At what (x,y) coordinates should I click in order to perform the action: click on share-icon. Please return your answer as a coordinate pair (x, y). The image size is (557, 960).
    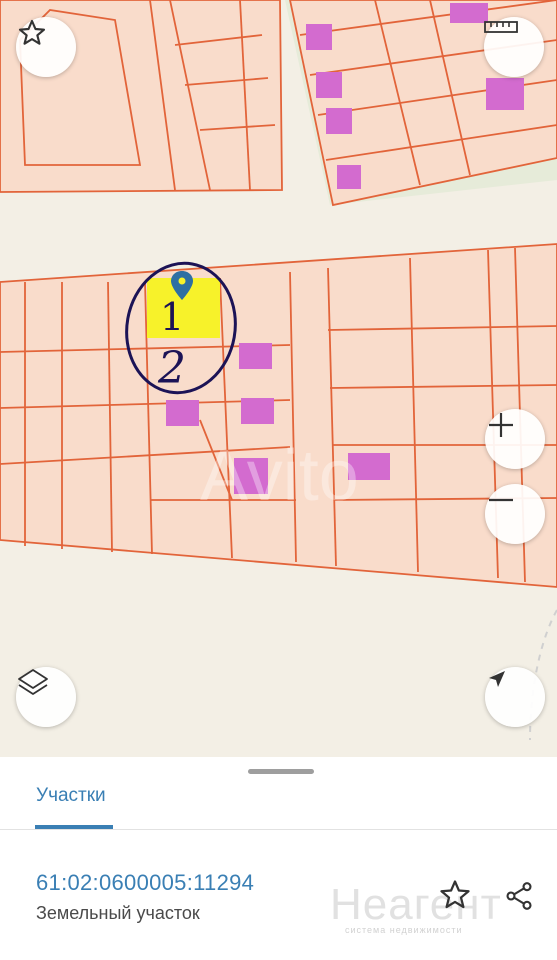
    Looking at the image, I should click on (519, 896).